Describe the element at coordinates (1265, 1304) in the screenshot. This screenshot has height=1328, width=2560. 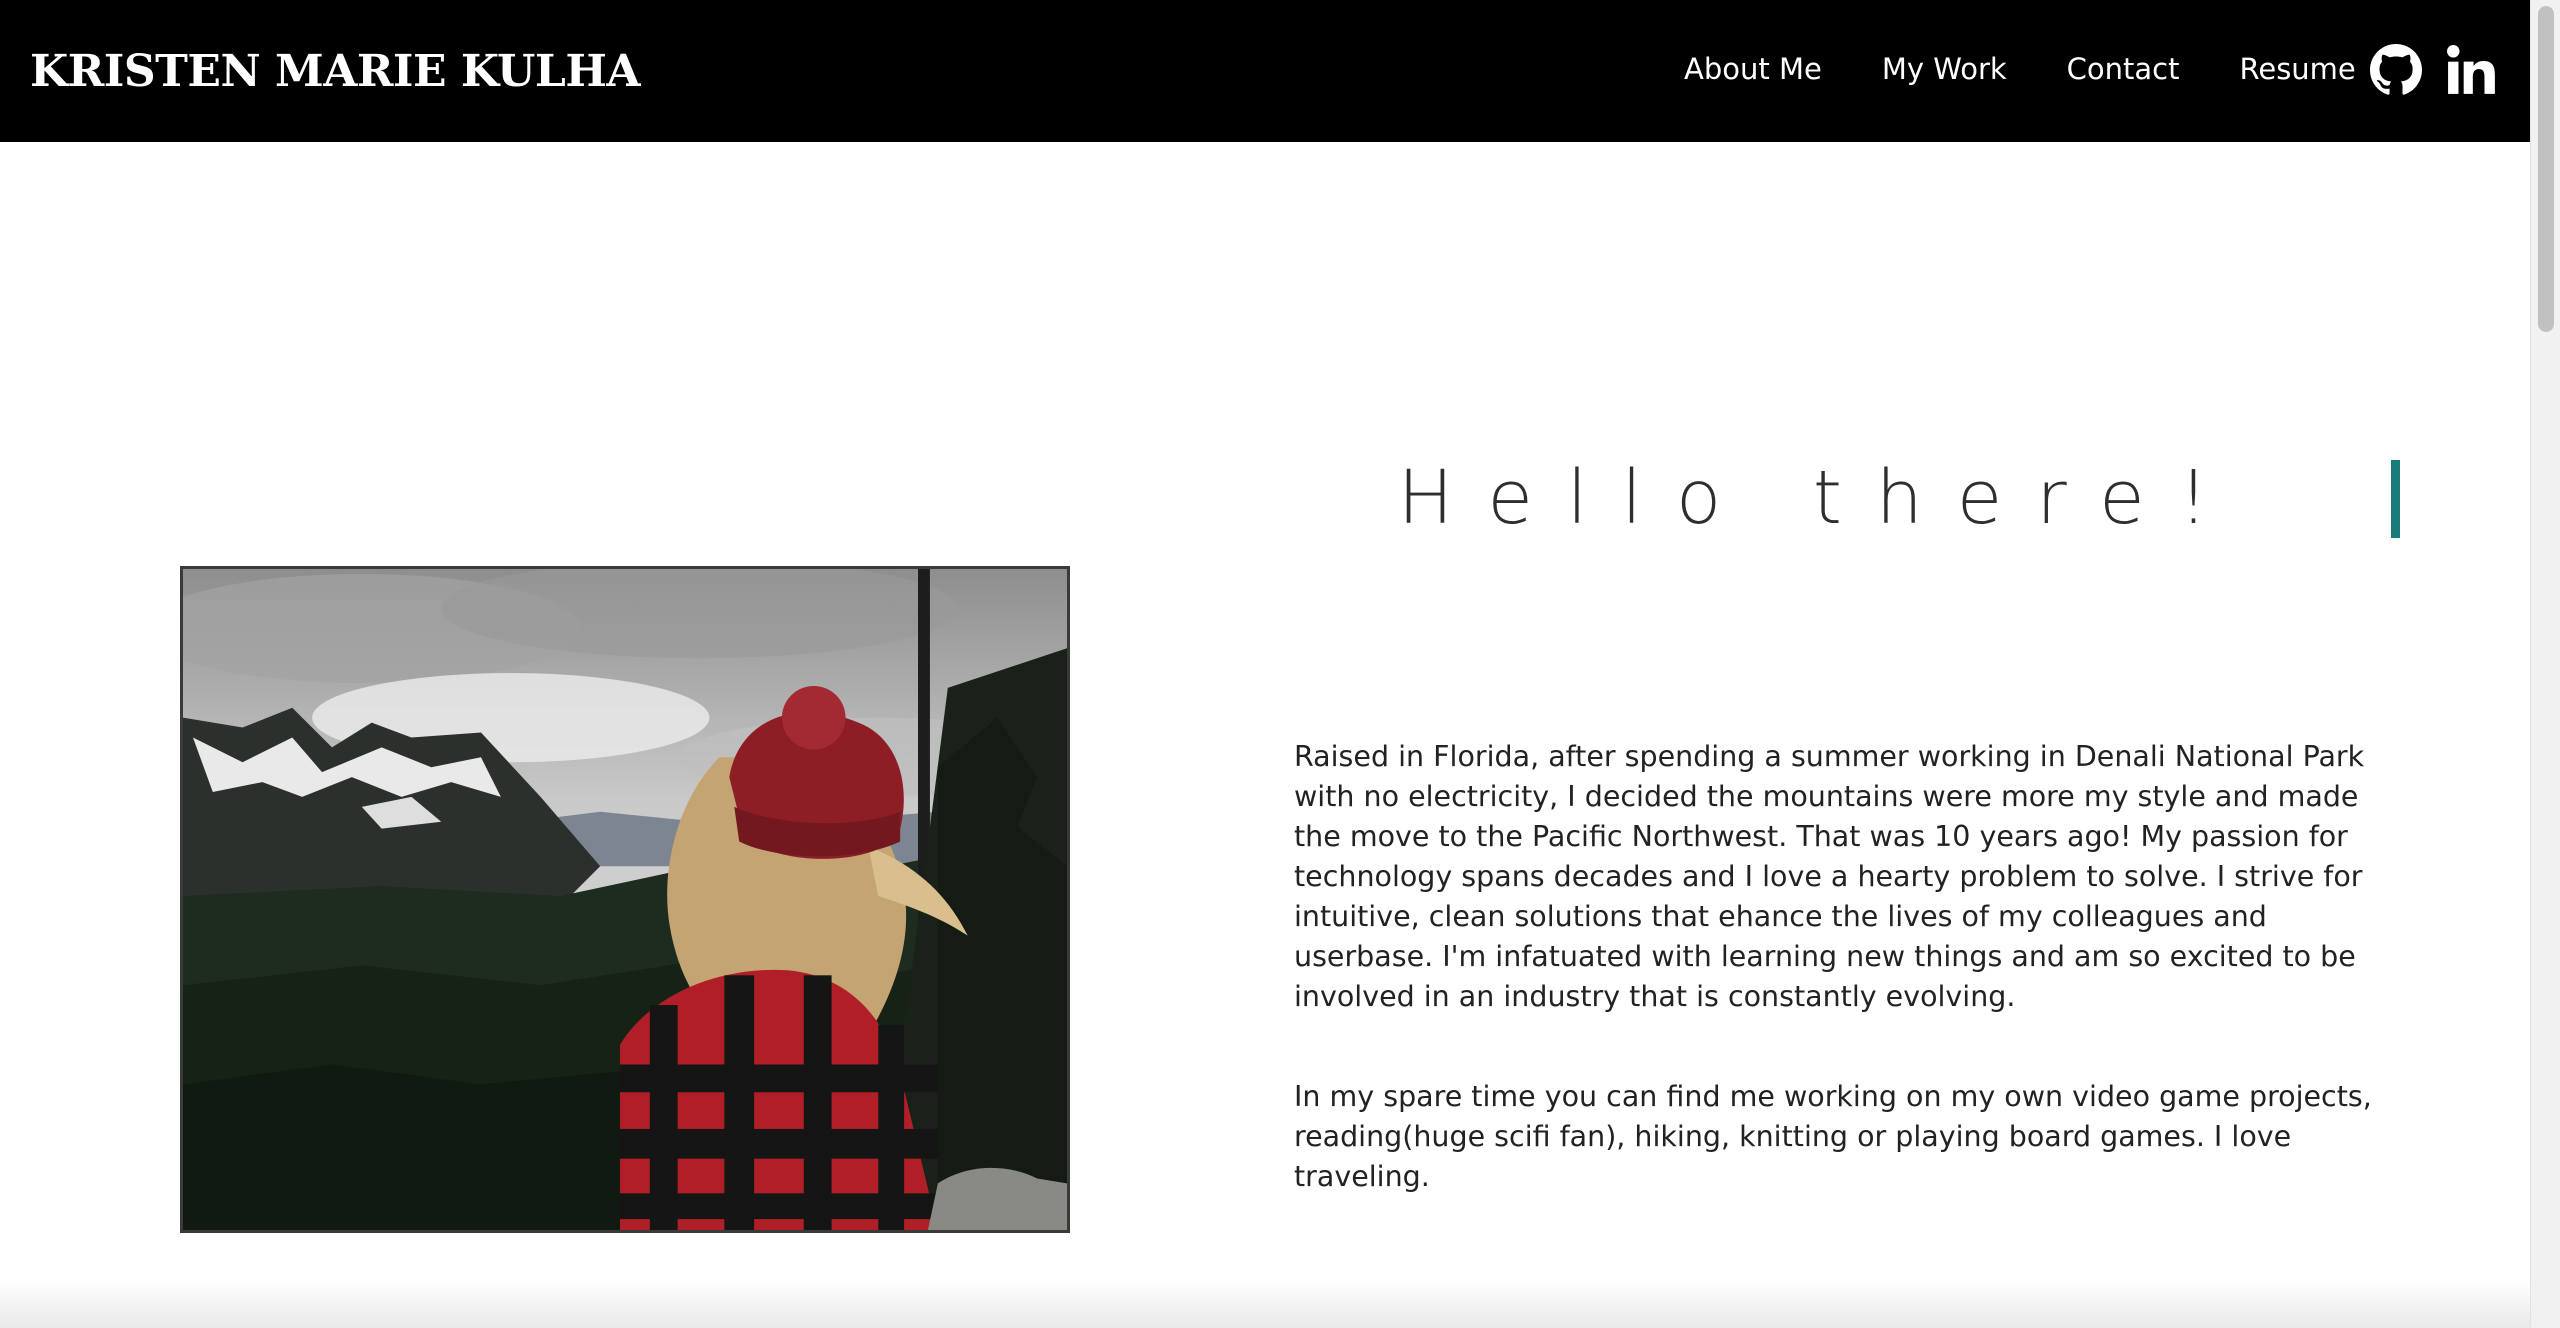
I see `section-divider-shadow` at that location.